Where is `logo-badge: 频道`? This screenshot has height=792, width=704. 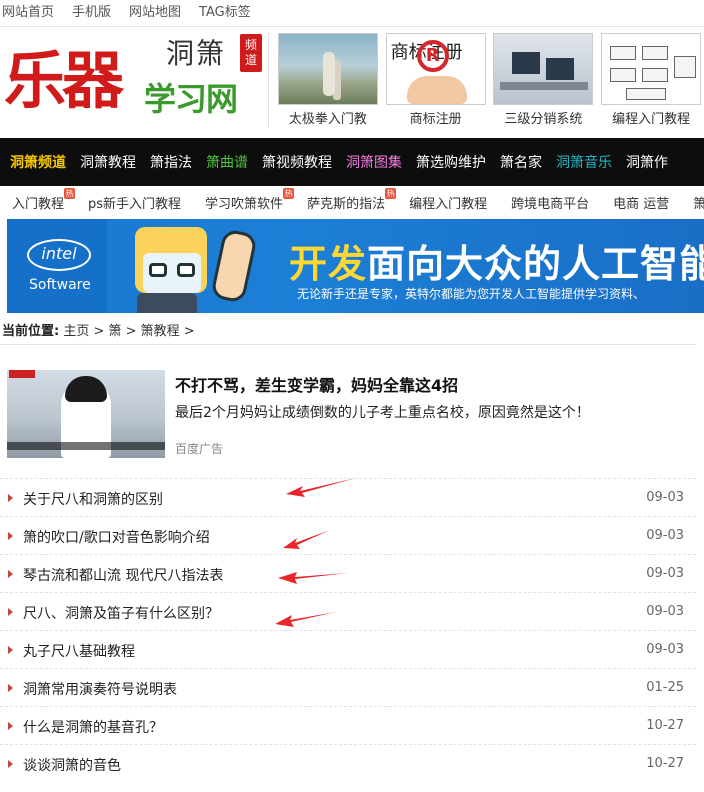 logo-badge: 频道 is located at coordinates (251, 53).